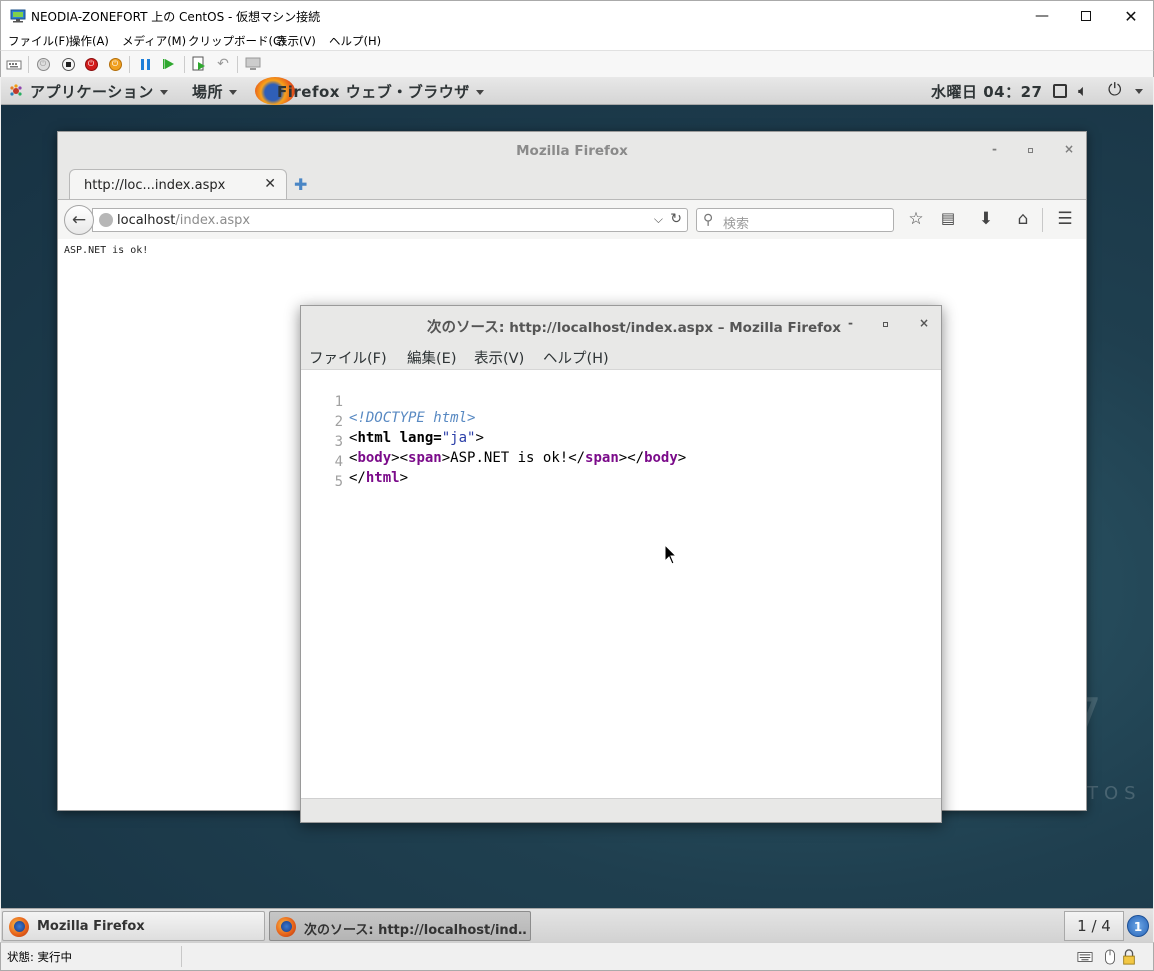 This screenshot has width=1154, height=971. I want to click on code-line: 2 <html lang="ja">, so click(392, 422).